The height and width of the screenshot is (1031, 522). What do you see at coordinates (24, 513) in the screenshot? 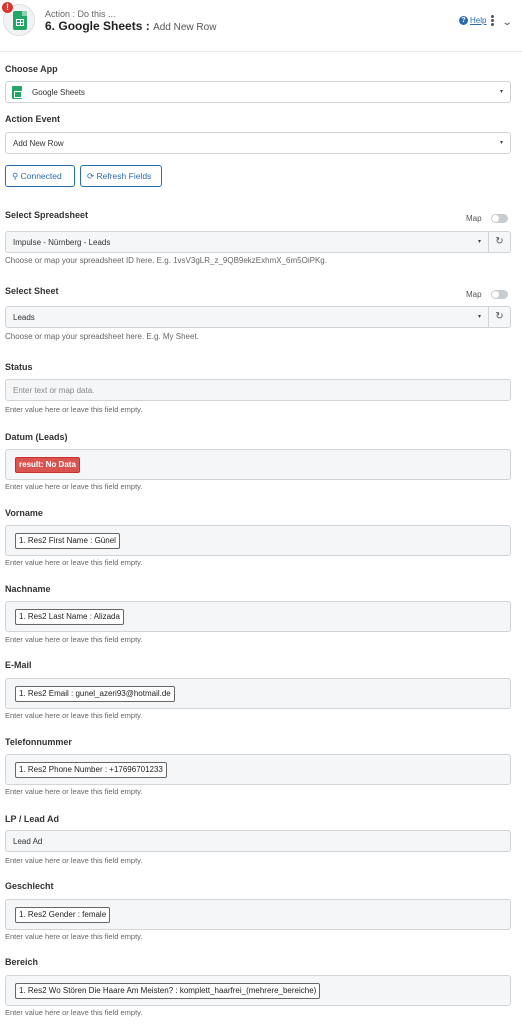
I see `vorname-label: Vorname` at bounding box center [24, 513].